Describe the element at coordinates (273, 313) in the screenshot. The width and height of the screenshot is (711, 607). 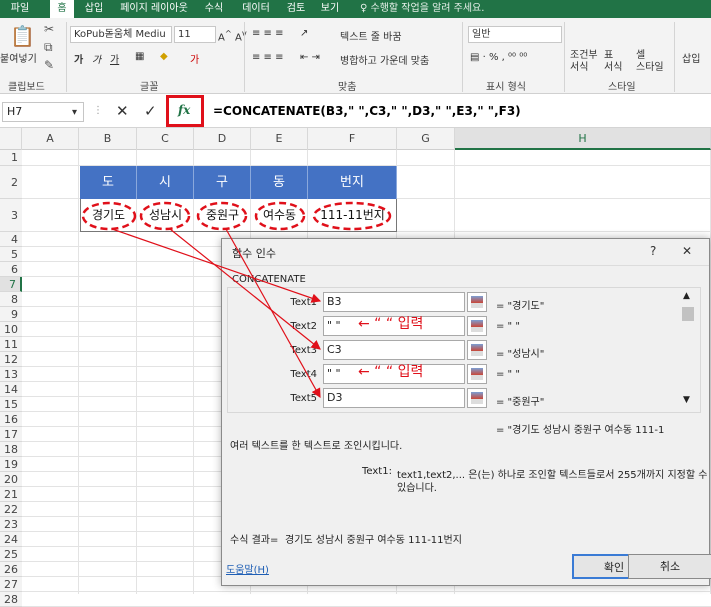
I see `arrow-d3-to-text5` at that location.